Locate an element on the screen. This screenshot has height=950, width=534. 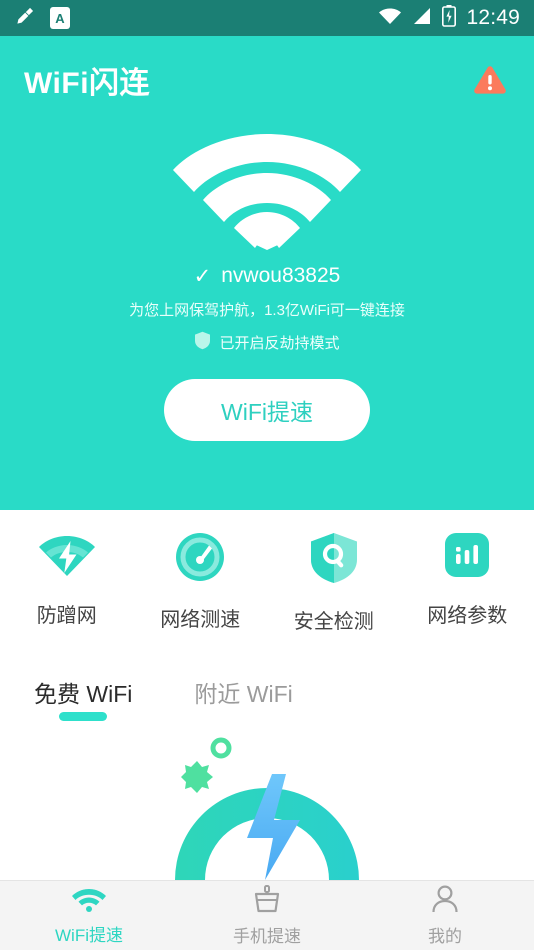
status-bar-right-icons: 12:49 is located at coordinates (449, 18).